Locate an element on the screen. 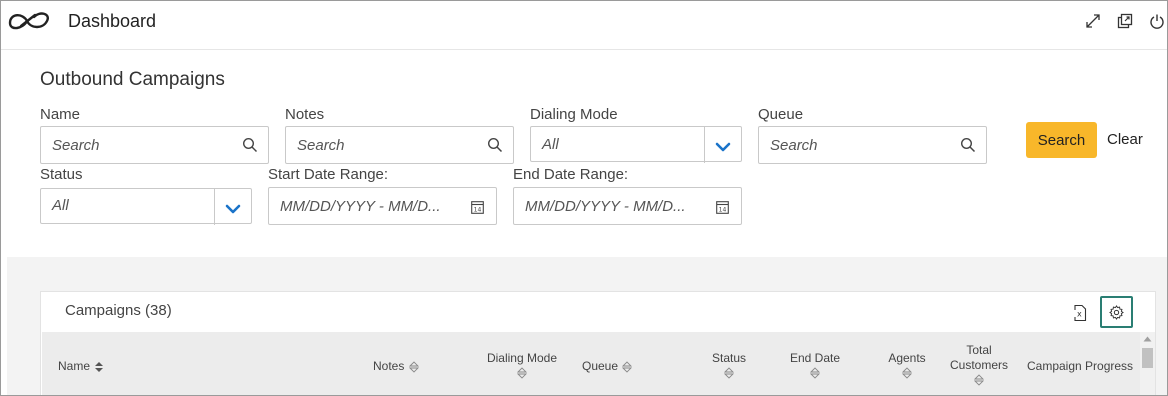 This screenshot has height=396, width=1168. column-header-queue: Queue is located at coordinates (607, 366).